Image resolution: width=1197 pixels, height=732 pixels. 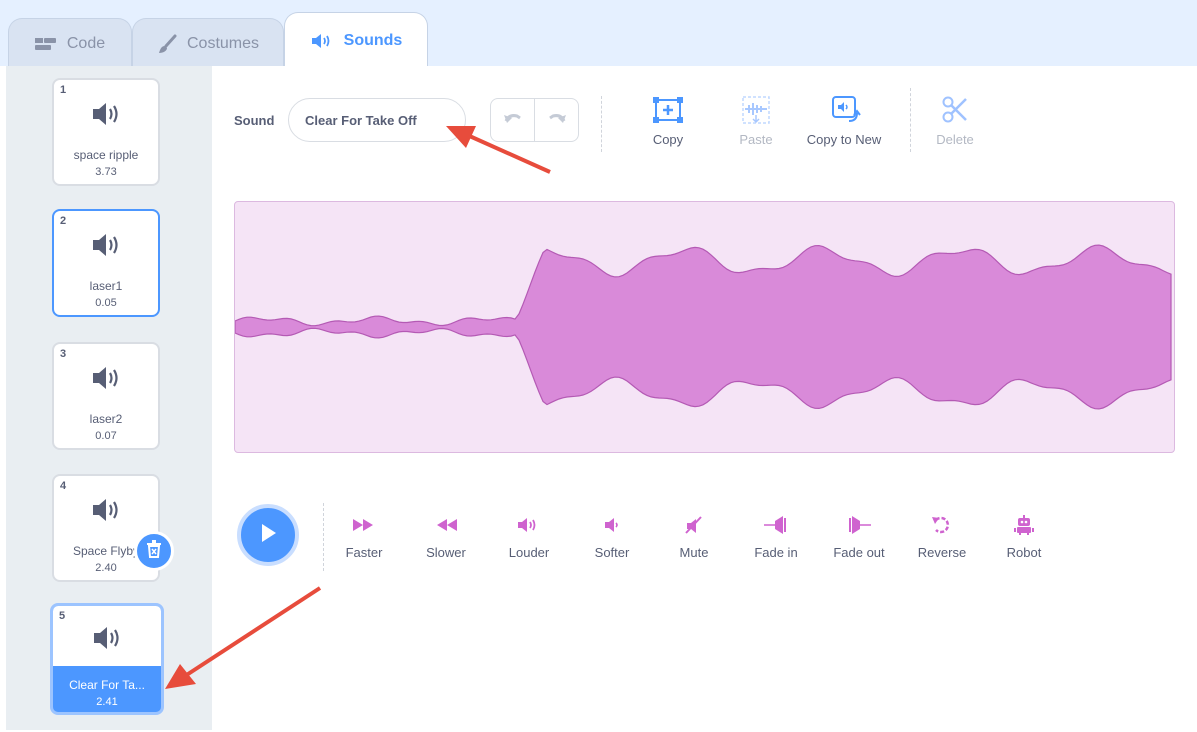 I want to click on undo-icon, so click(x=513, y=120).